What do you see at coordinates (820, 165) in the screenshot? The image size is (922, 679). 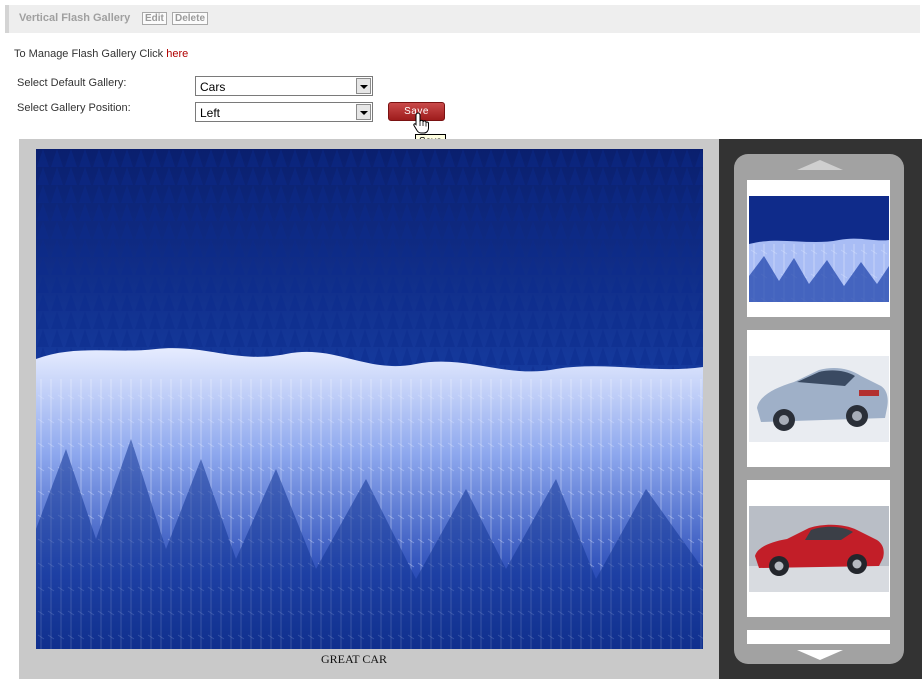 I see `arrow-up-icon` at bounding box center [820, 165].